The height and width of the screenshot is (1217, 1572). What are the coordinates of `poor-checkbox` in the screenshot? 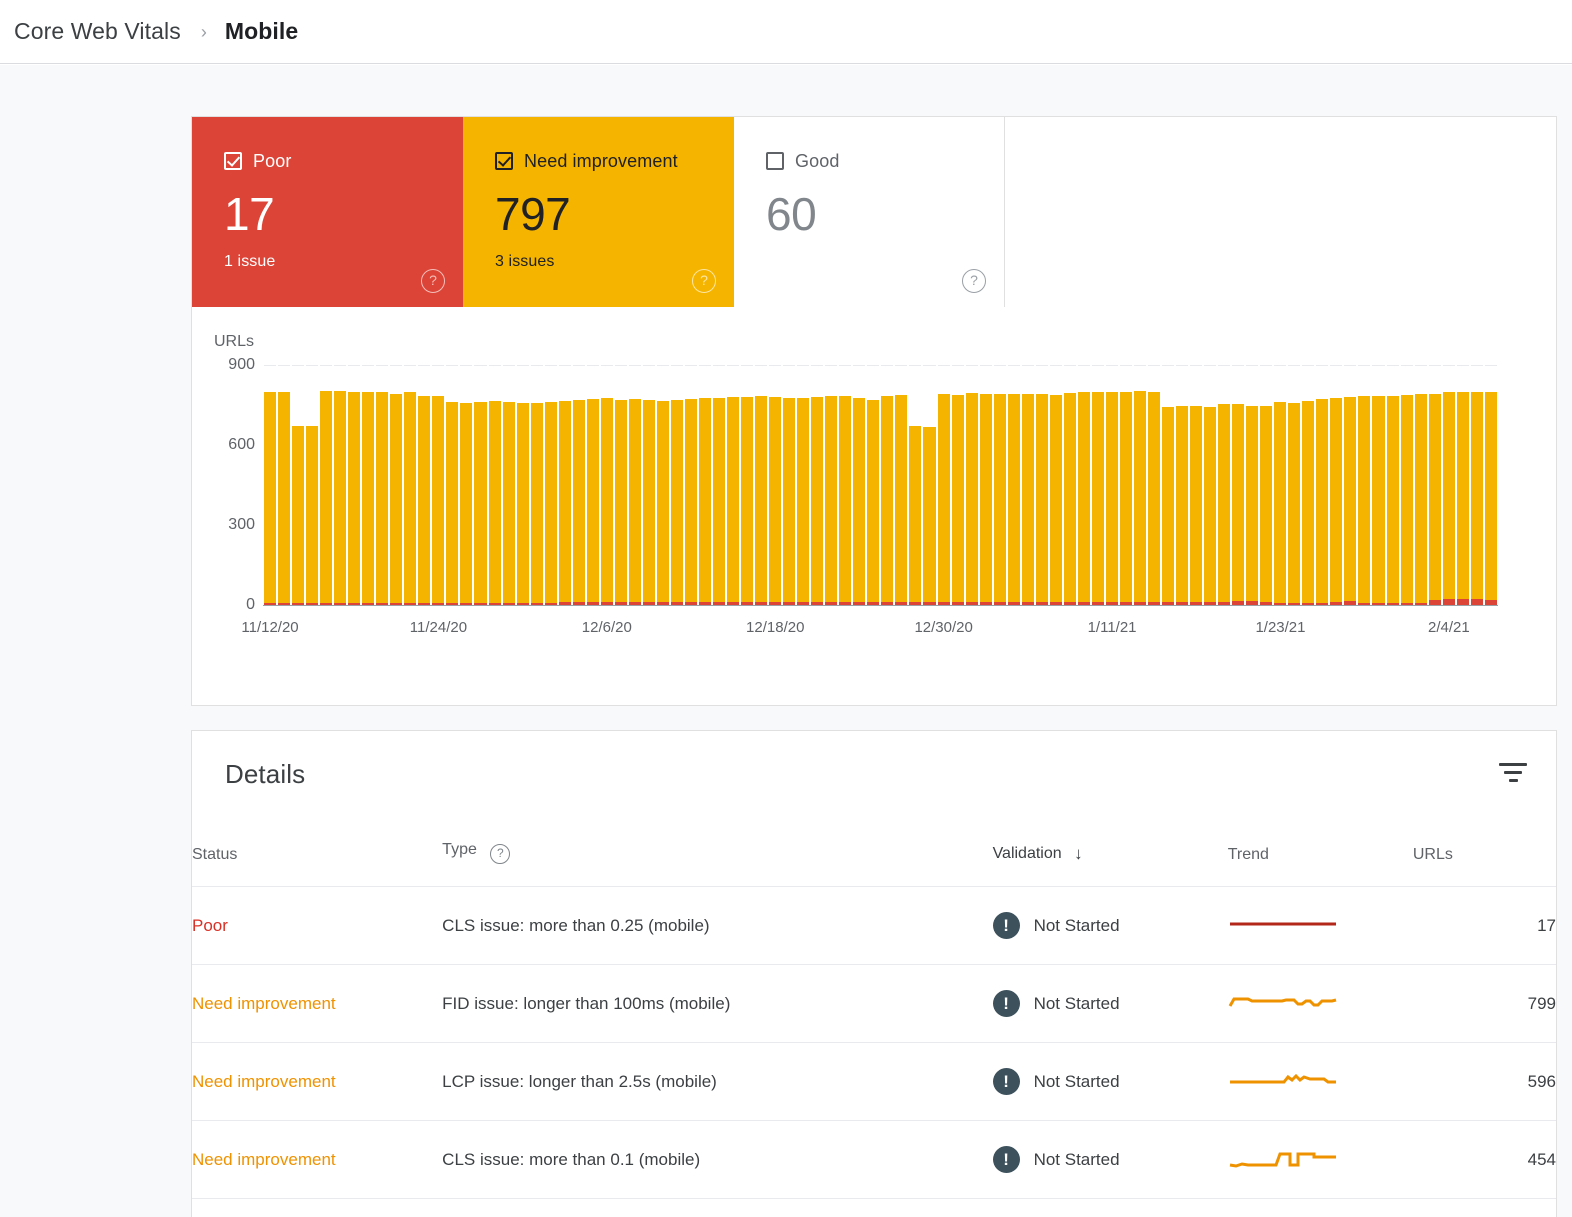 It's located at (233, 161).